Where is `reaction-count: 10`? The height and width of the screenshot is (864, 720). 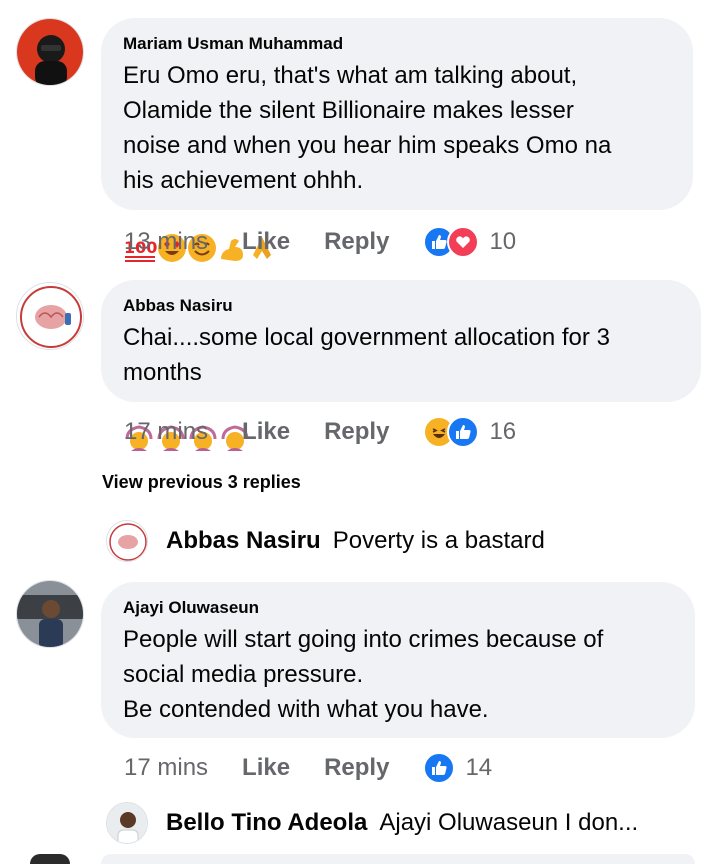 reaction-count: 10 is located at coordinates (502, 242).